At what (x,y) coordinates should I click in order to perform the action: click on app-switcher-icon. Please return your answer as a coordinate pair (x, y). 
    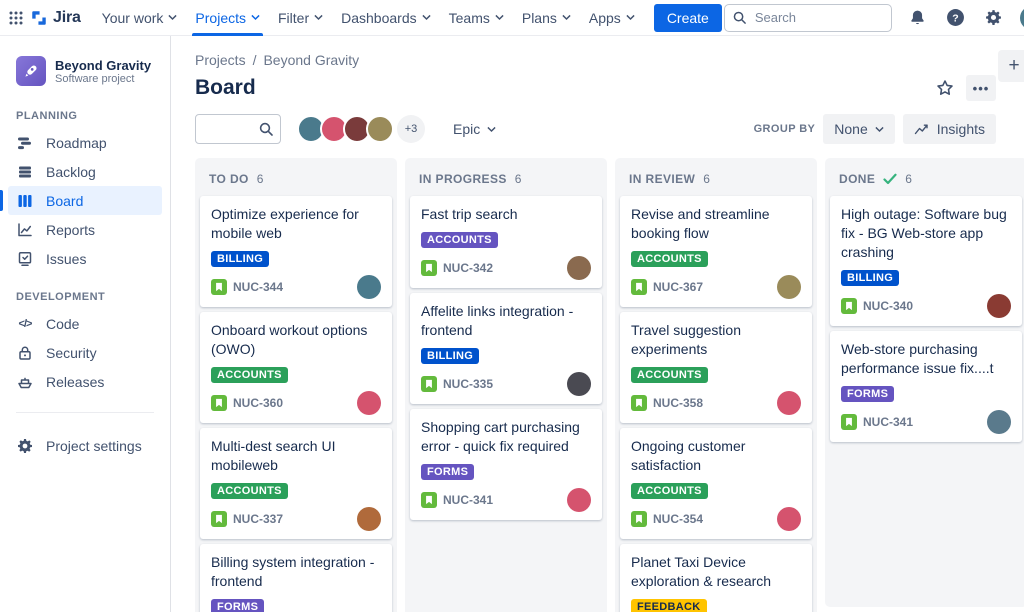
    Looking at the image, I should click on (16, 18).